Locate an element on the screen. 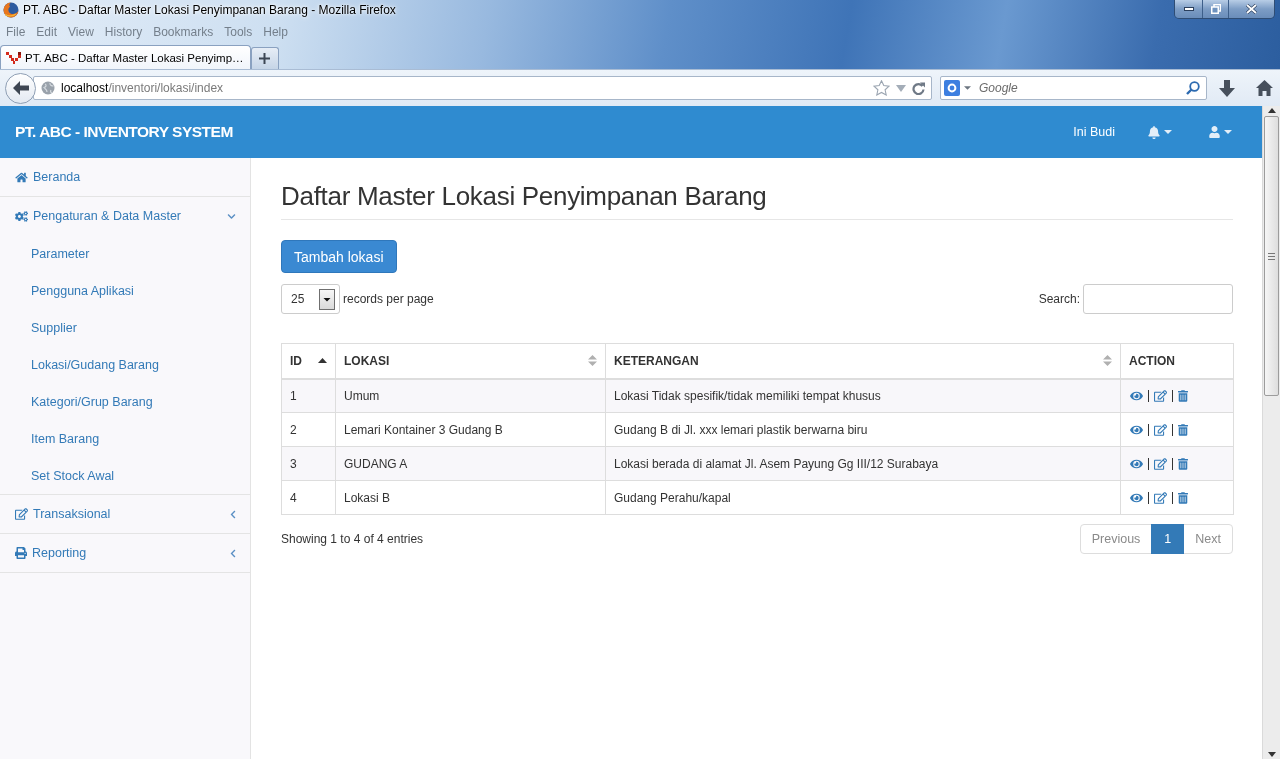 Image resolution: width=1280 pixels, height=759 pixels. plus-icon is located at coordinates (265, 58).